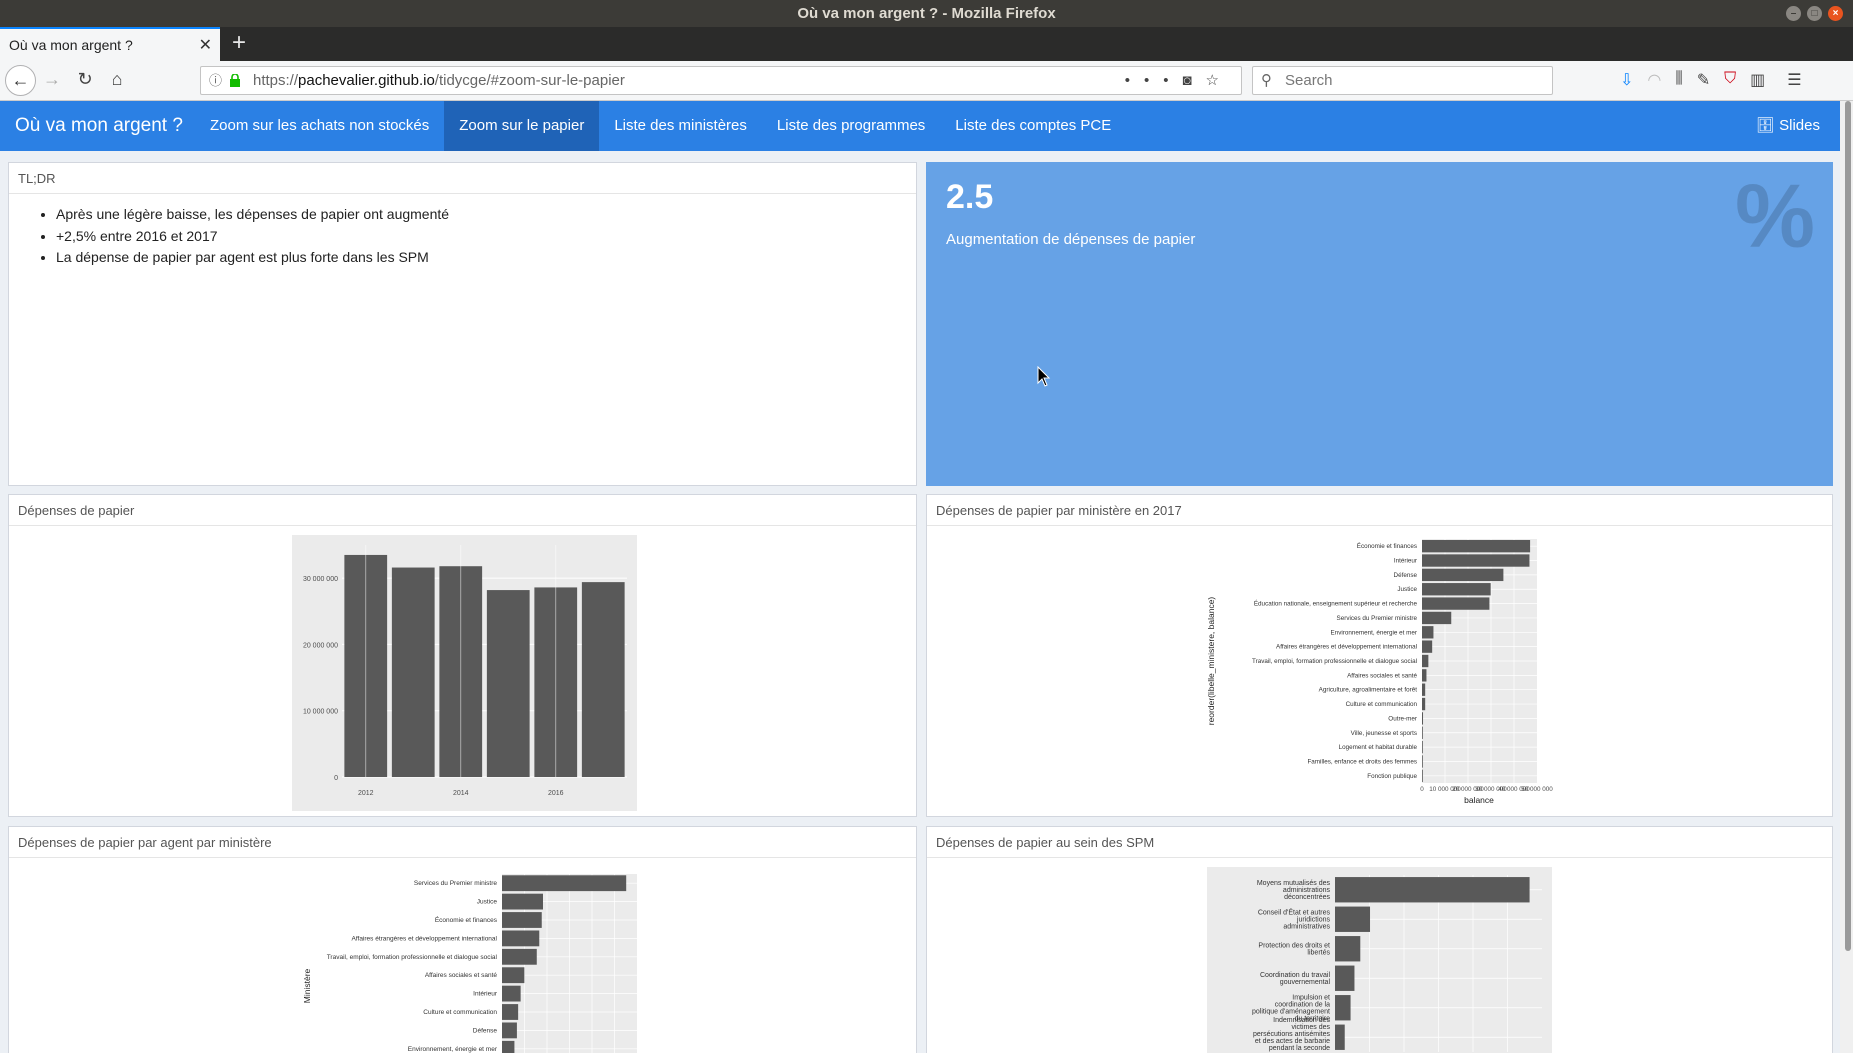  I want to click on tick-label: 30 000 000, so click(320, 579).